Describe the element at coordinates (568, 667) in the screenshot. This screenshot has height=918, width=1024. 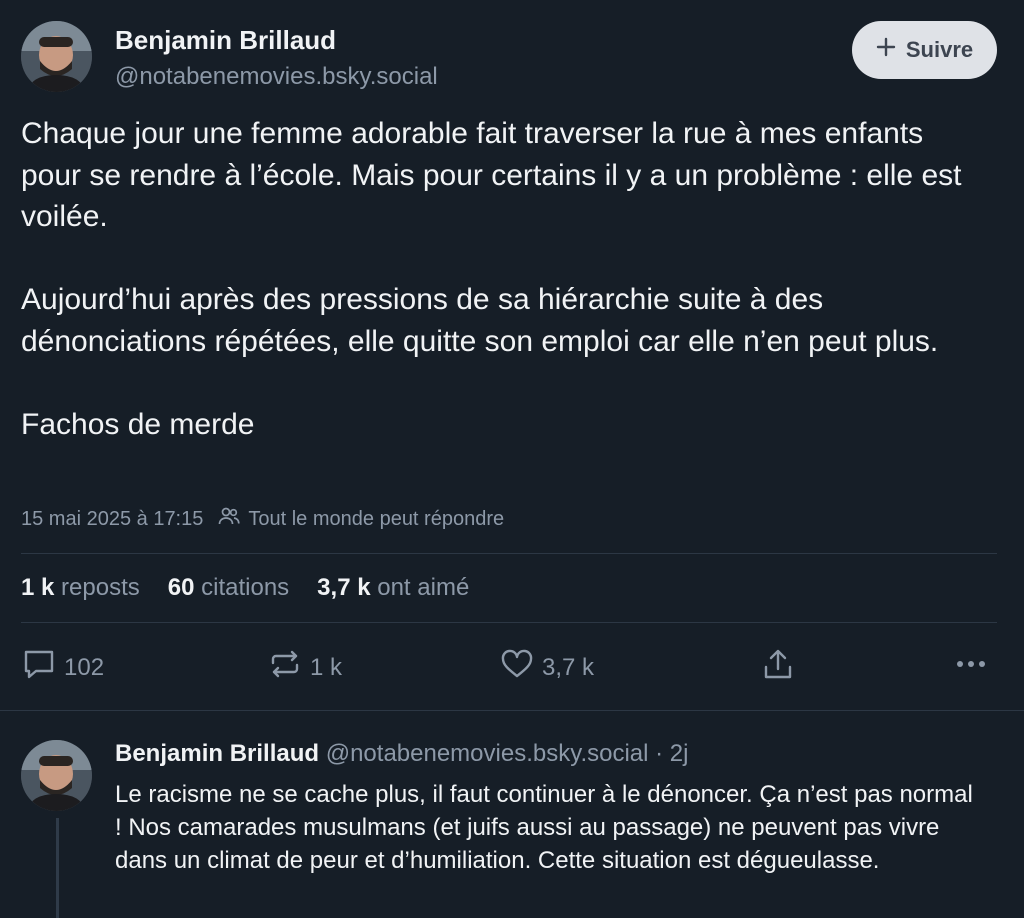
I see `like-count: 3,7 k` at that location.